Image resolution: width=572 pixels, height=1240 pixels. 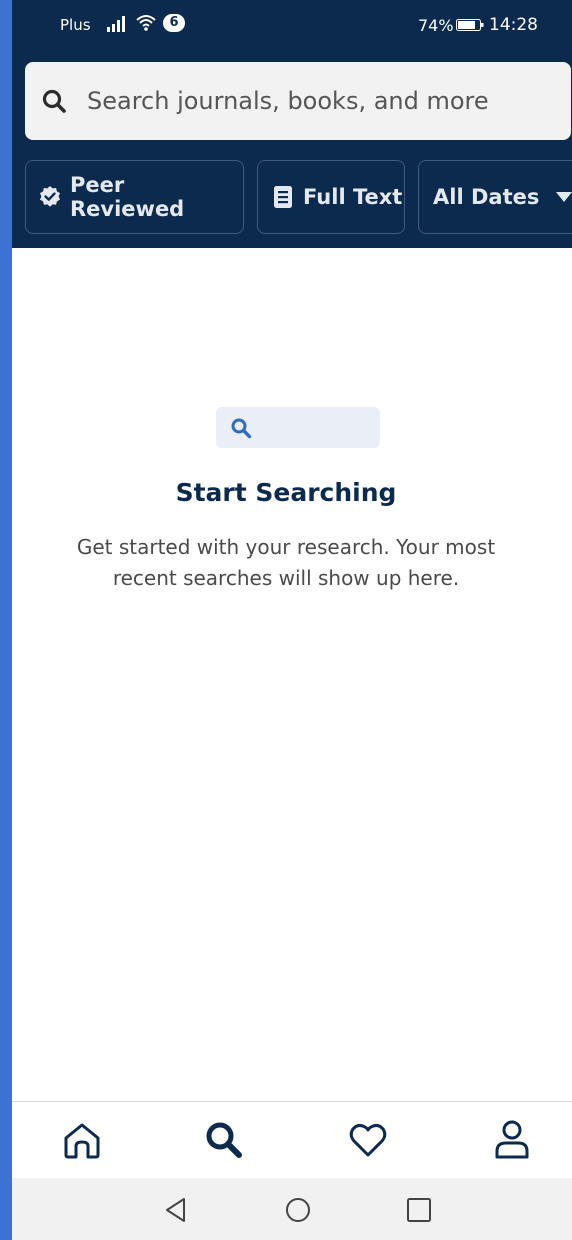 I want to click on nav-search-button, so click(x=224, y=1140).